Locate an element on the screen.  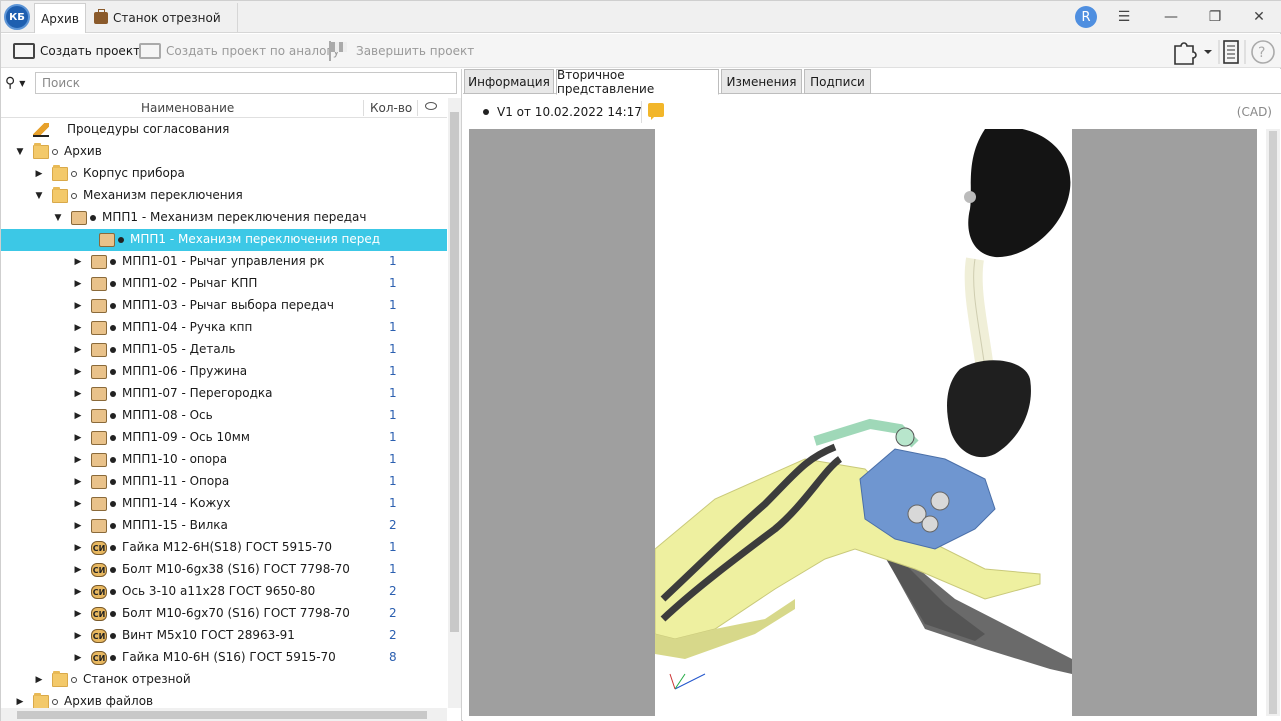
tab-signatures: Подписи is located at coordinates (837, 81).